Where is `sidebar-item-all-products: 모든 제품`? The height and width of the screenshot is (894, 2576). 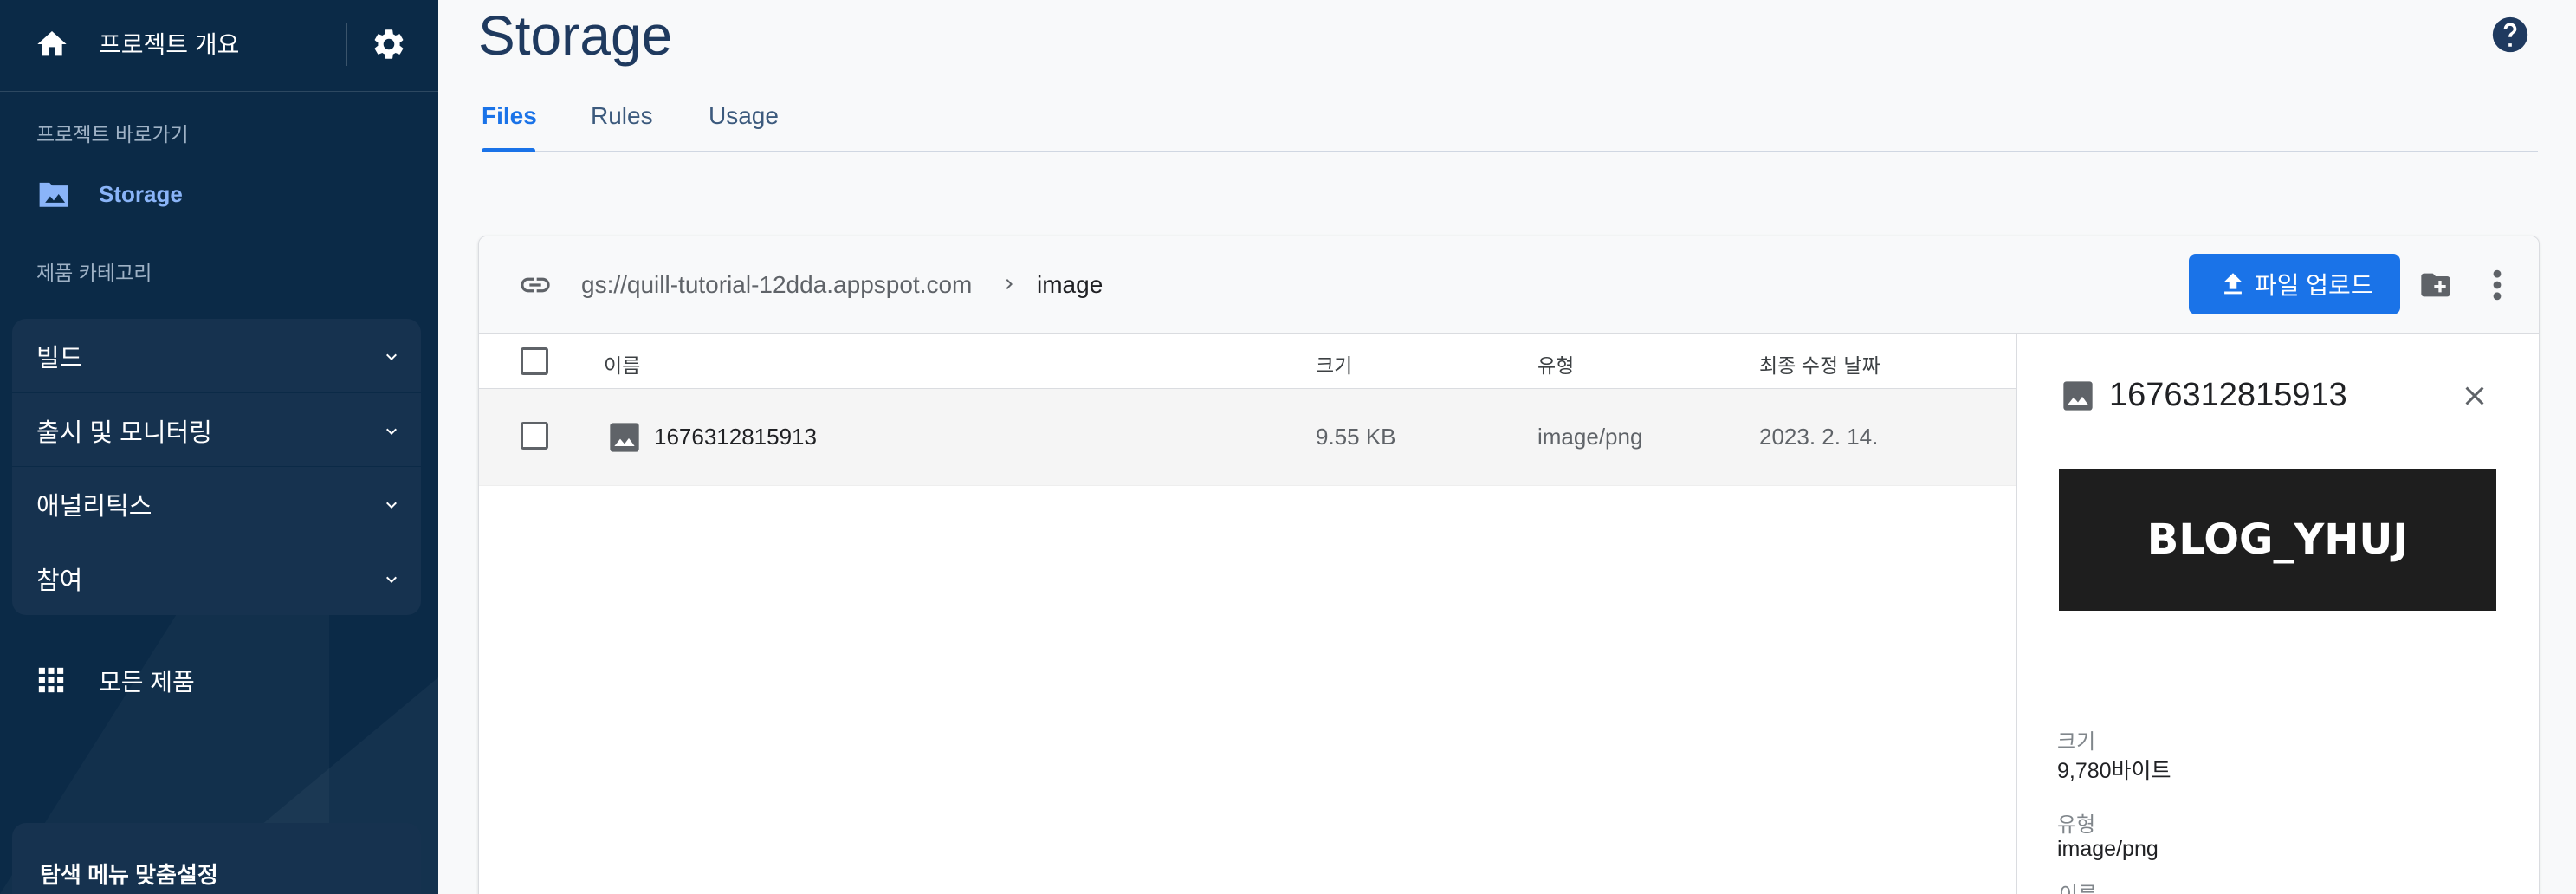
sidebar-item-all-products: 모든 제품 is located at coordinates (219, 681).